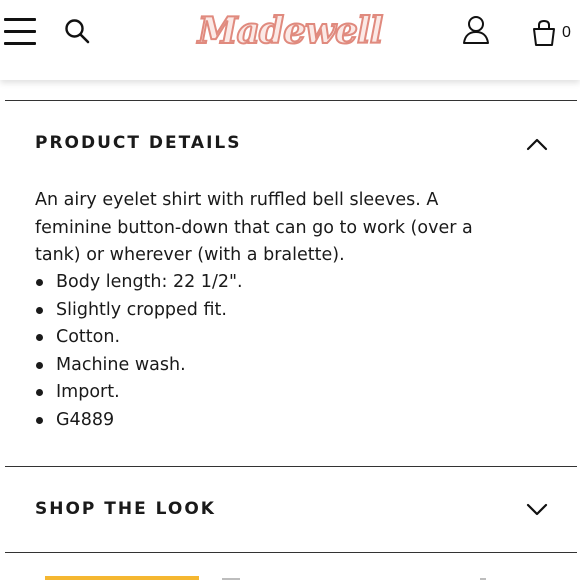  I want to click on list-item-text: Machine wash., so click(121, 364).